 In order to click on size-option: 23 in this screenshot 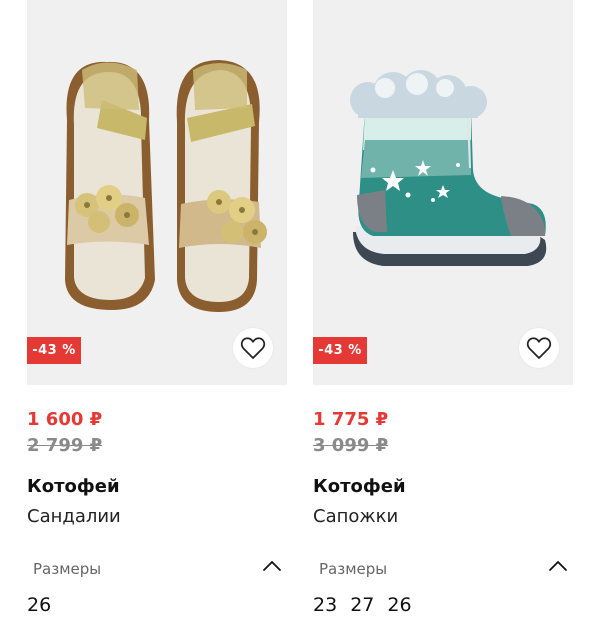, I will do `click(325, 605)`.